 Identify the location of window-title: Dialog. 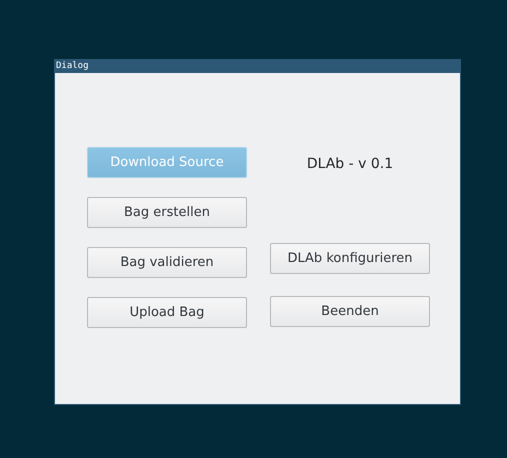
(257, 66).